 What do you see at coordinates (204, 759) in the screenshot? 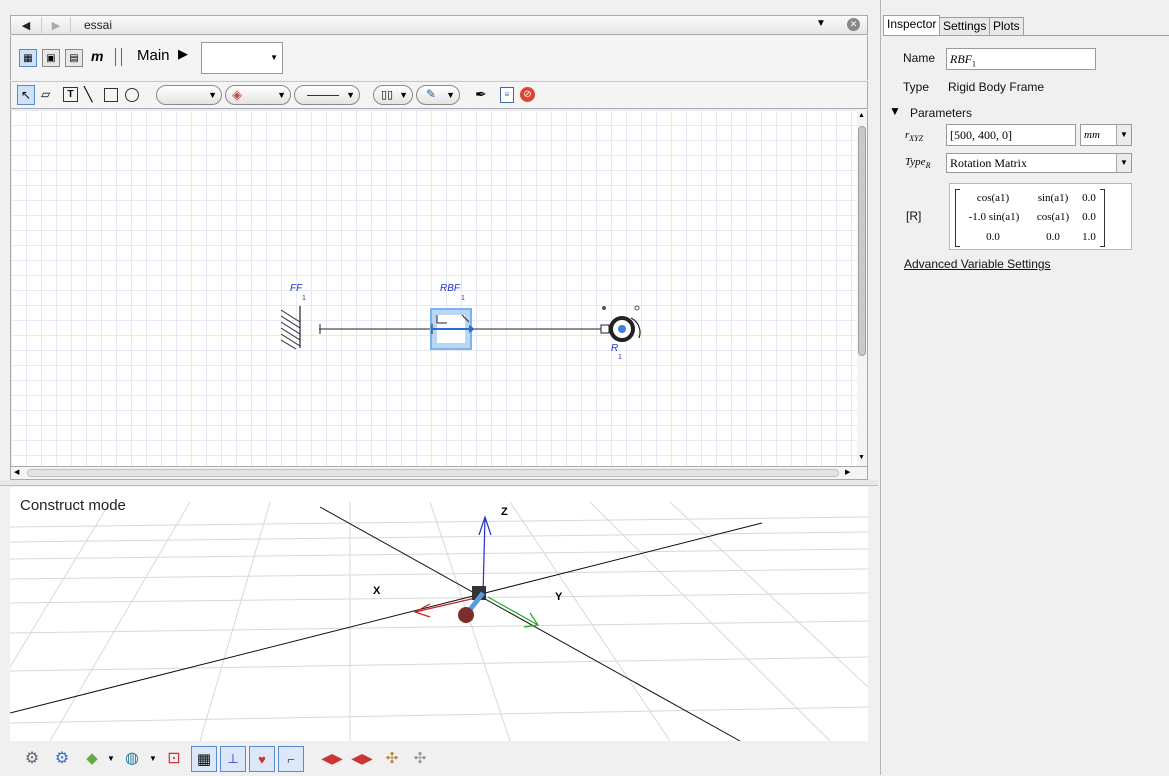
I see `grid-toggle-icon: ▦` at bounding box center [204, 759].